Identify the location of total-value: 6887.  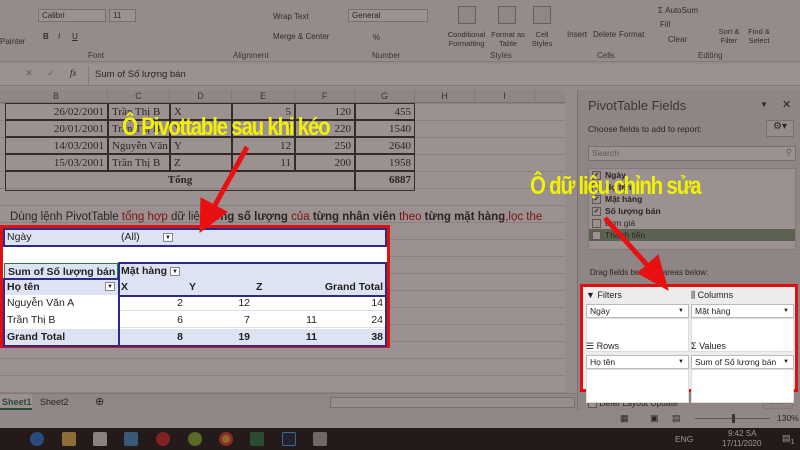
(385, 181).